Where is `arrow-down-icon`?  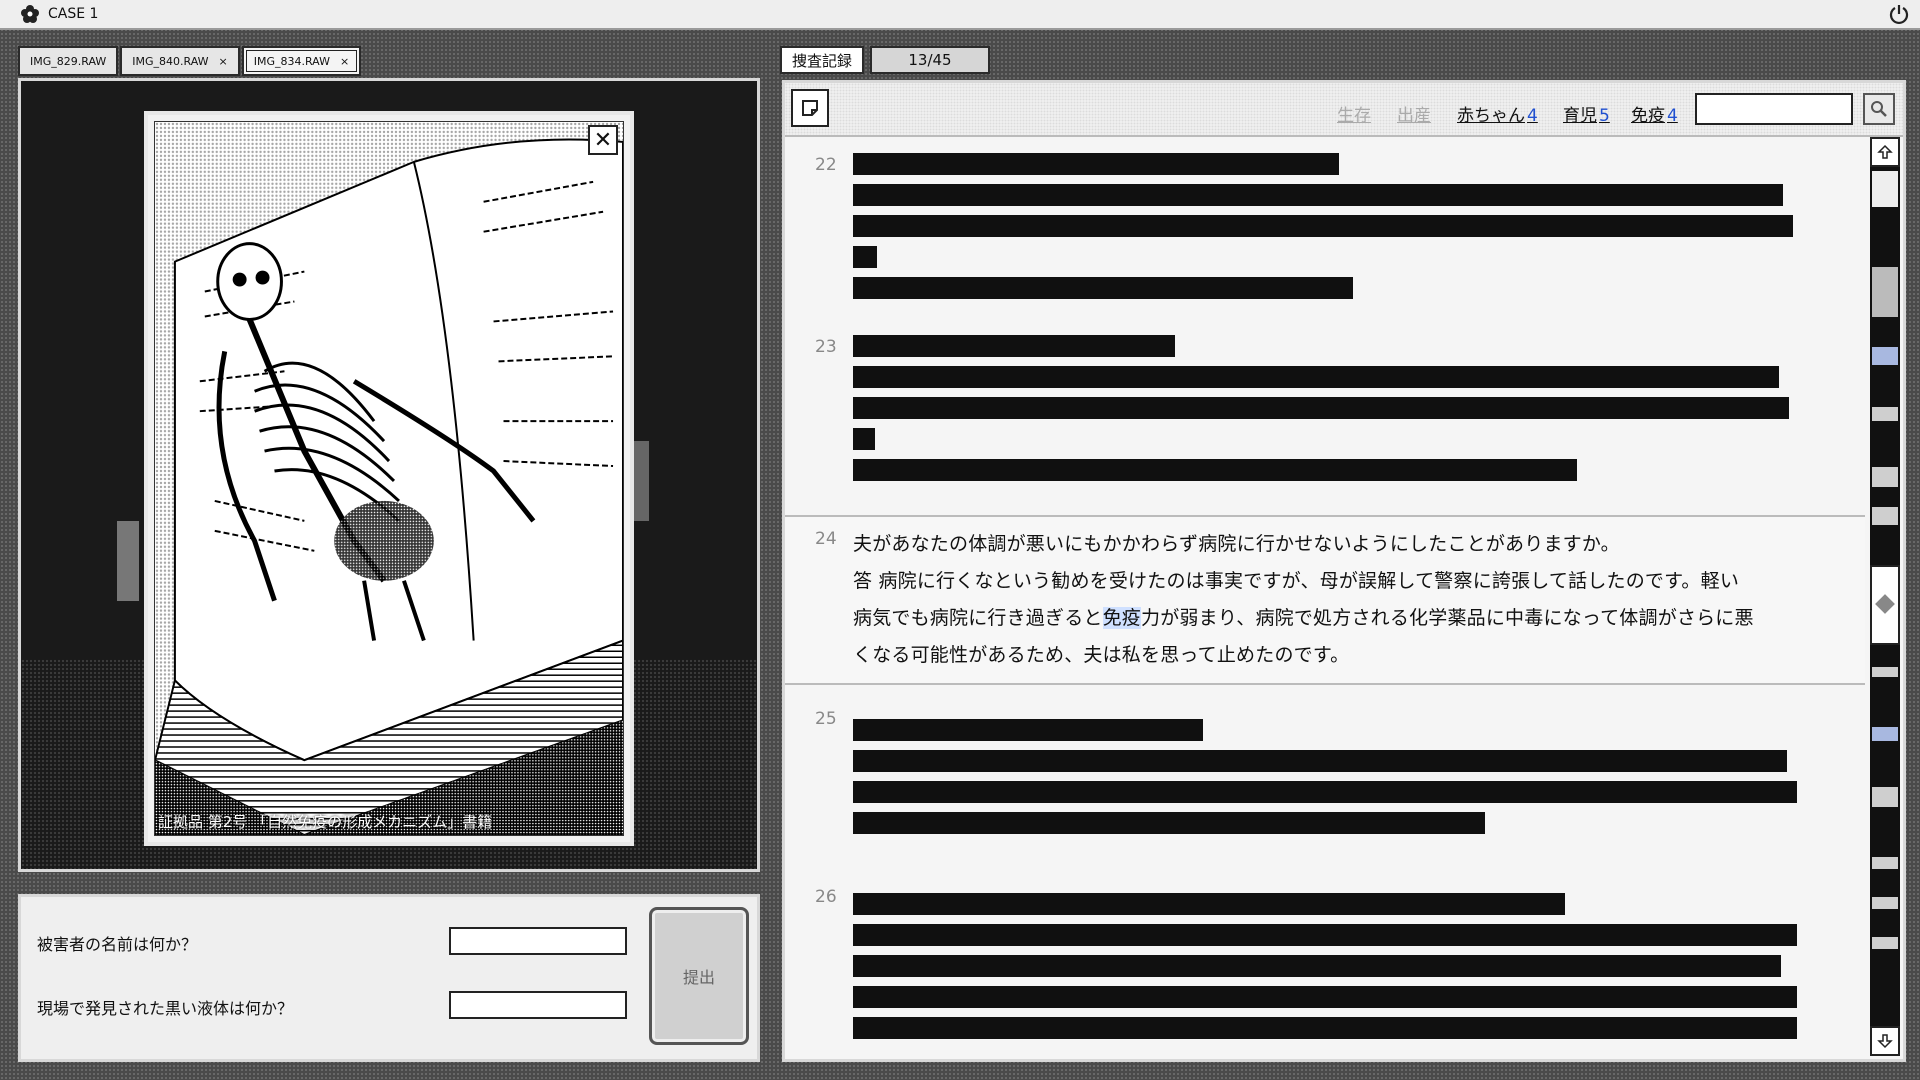 arrow-down-icon is located at coordinates (1885, 1041).